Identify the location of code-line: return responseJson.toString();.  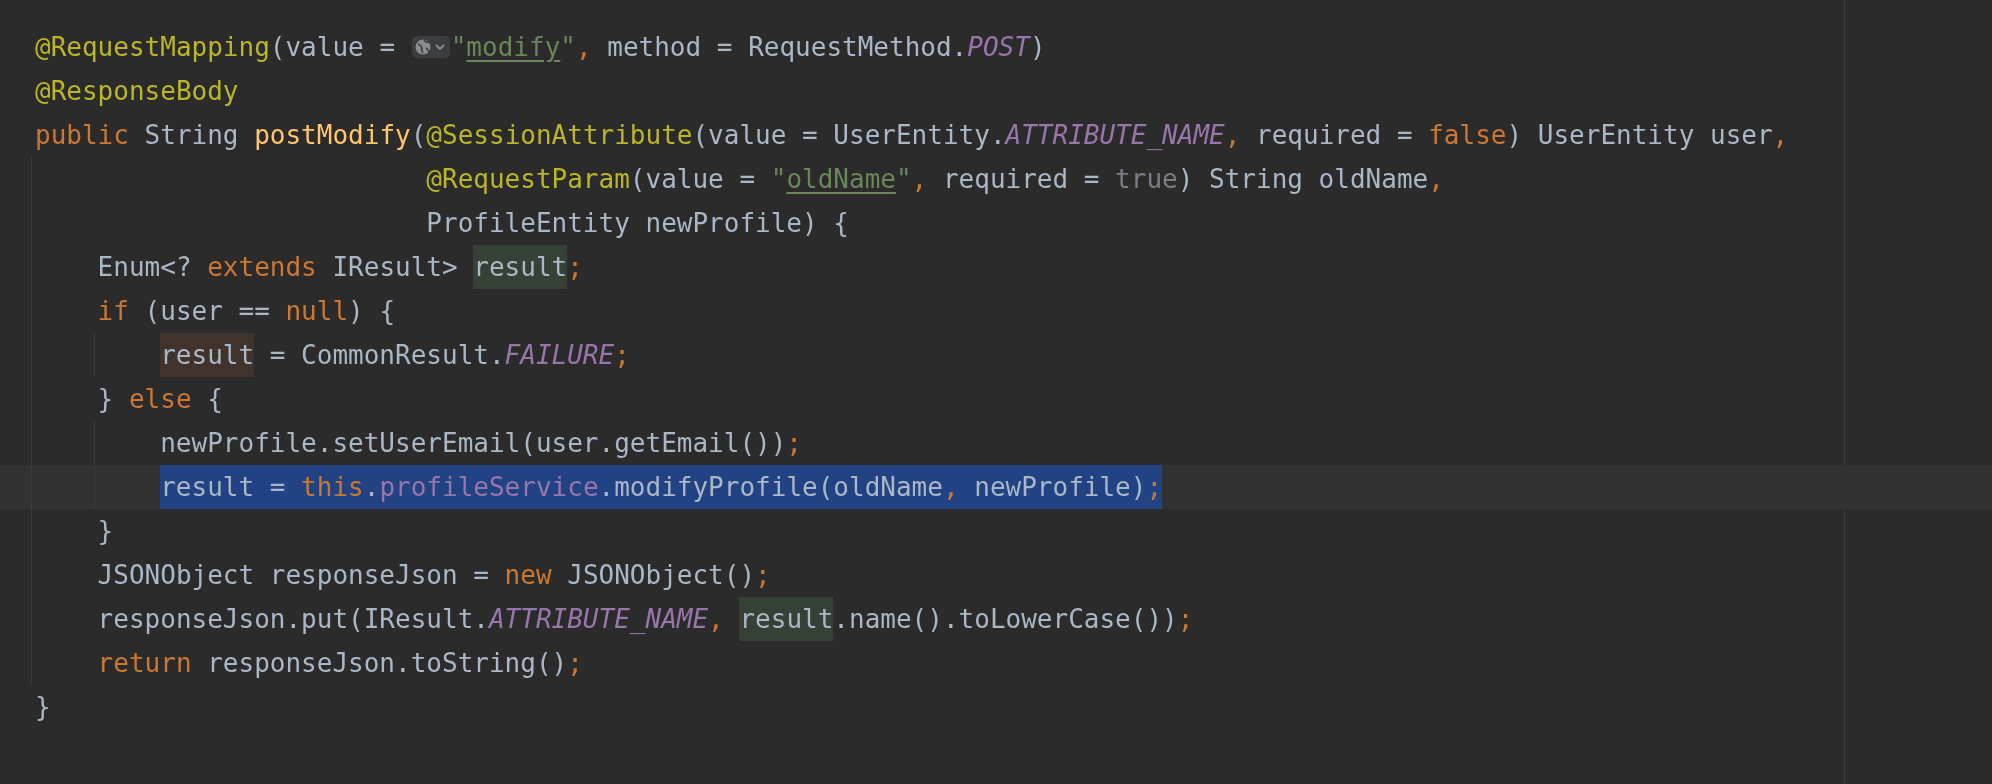
(340, 663).